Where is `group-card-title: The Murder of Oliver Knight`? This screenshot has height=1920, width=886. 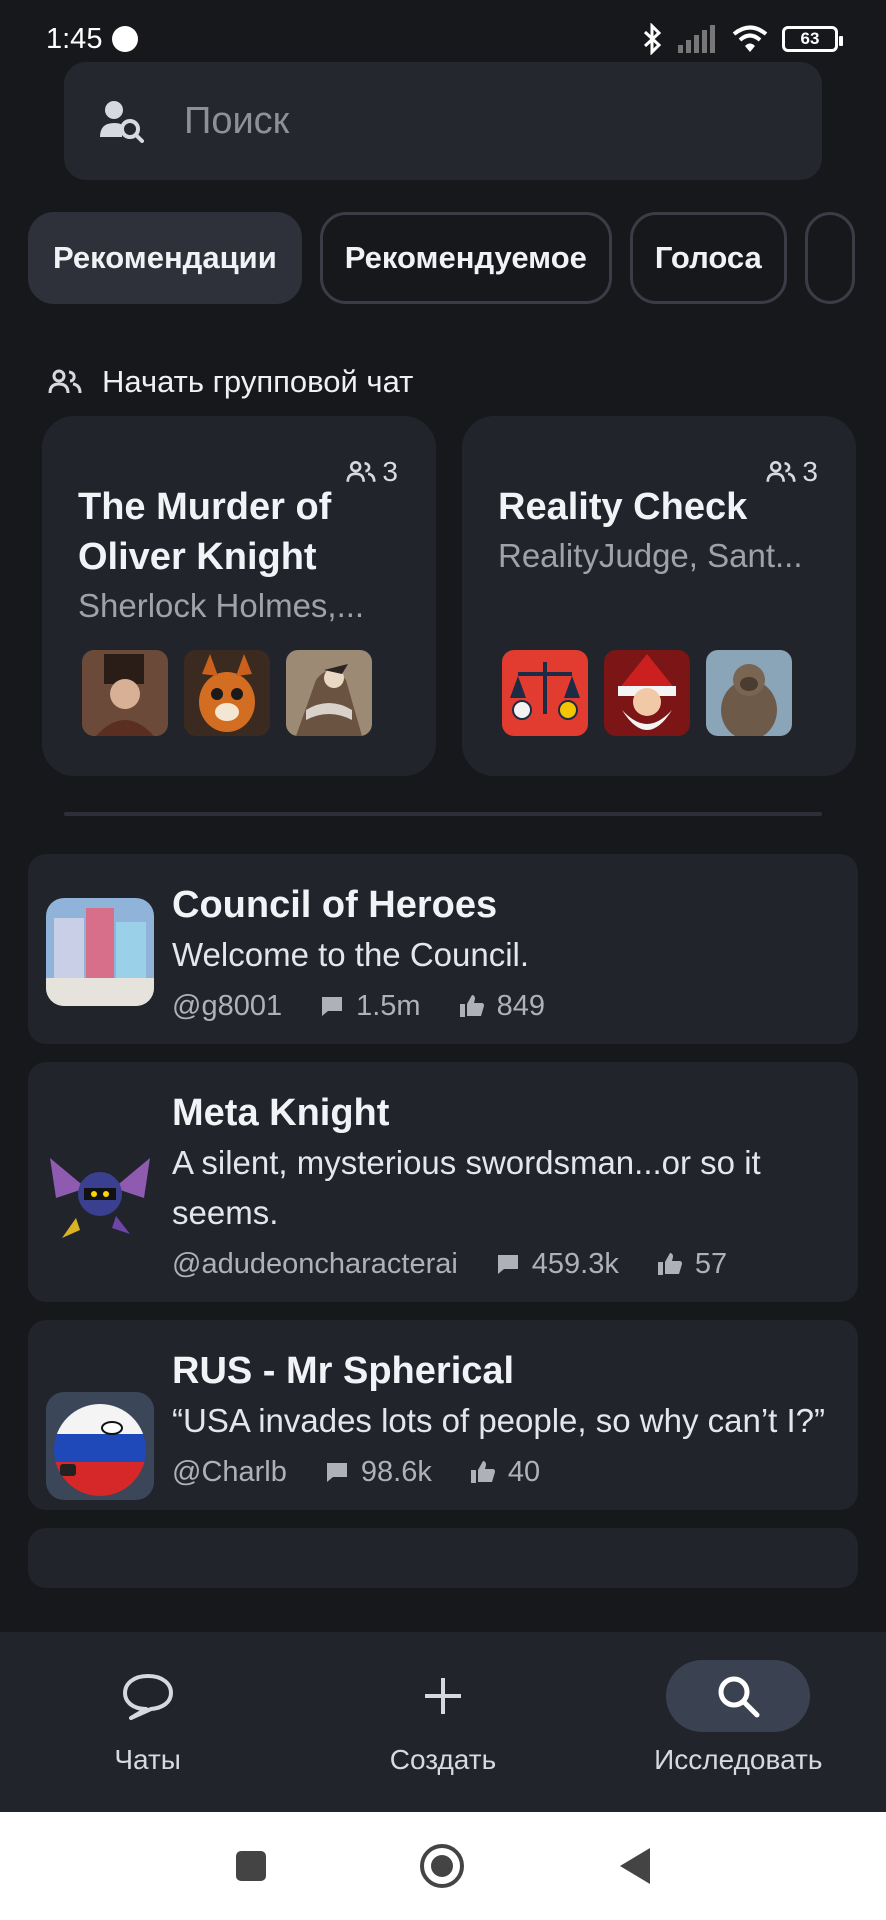 group-card-title: The Murder of Oliver Knight is located at coordinates (205, 532).